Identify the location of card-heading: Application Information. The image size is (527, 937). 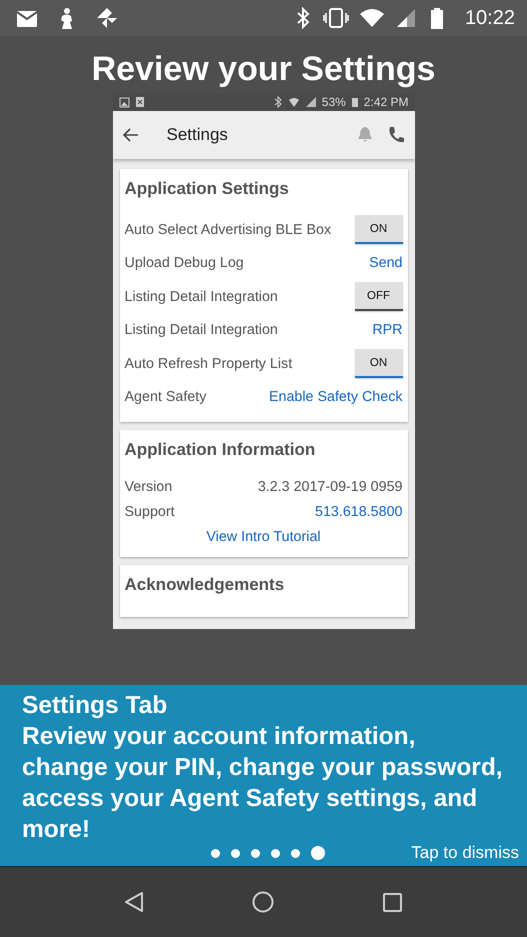
(220, 450).